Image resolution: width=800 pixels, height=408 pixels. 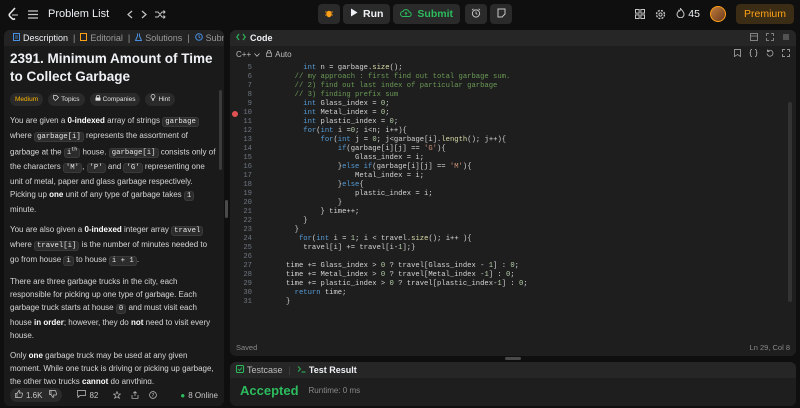 I want to click on checkbox-icon, so click(x=240, y=370).